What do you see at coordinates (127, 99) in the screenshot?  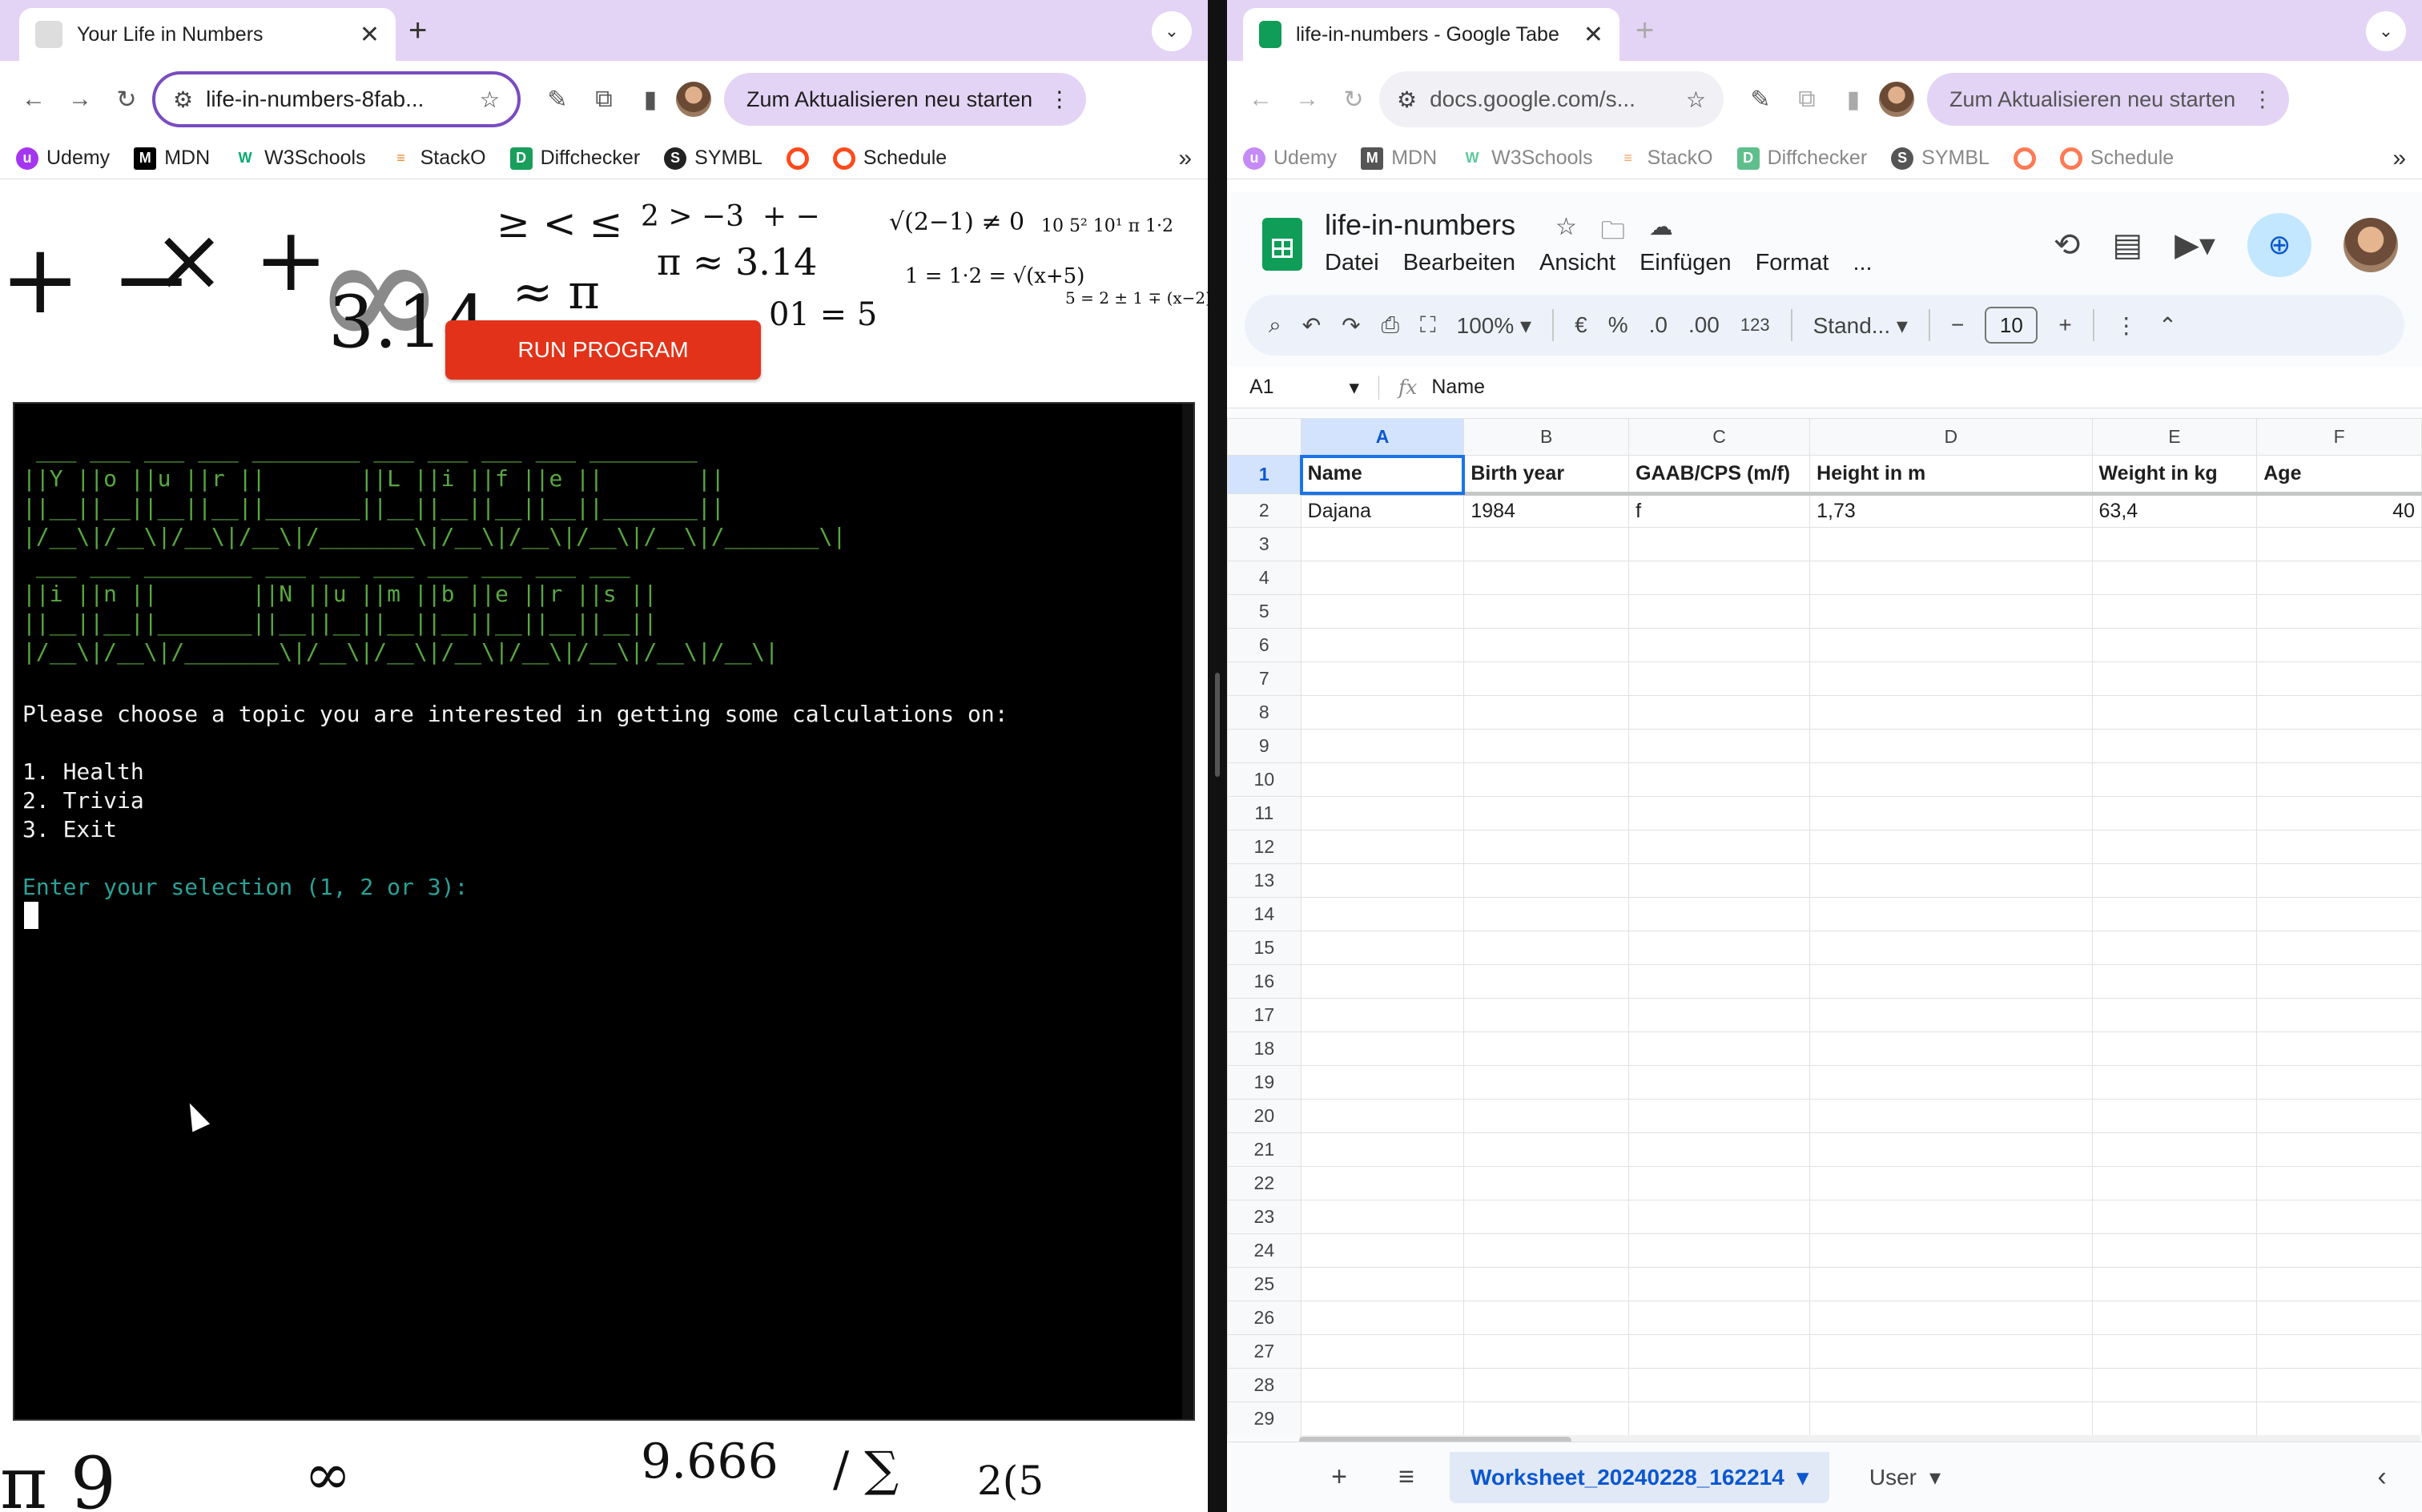 I see `reload-icon: ↻` at bounding box center [127, 99].